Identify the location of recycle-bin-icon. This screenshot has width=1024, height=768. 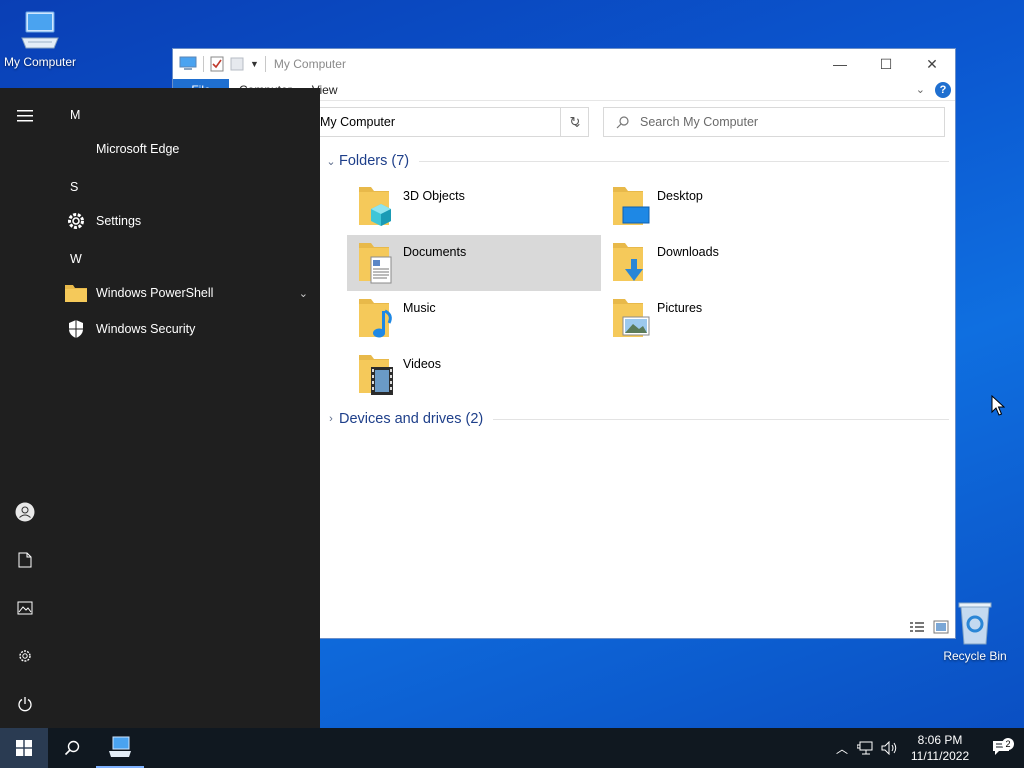
(975, 623).